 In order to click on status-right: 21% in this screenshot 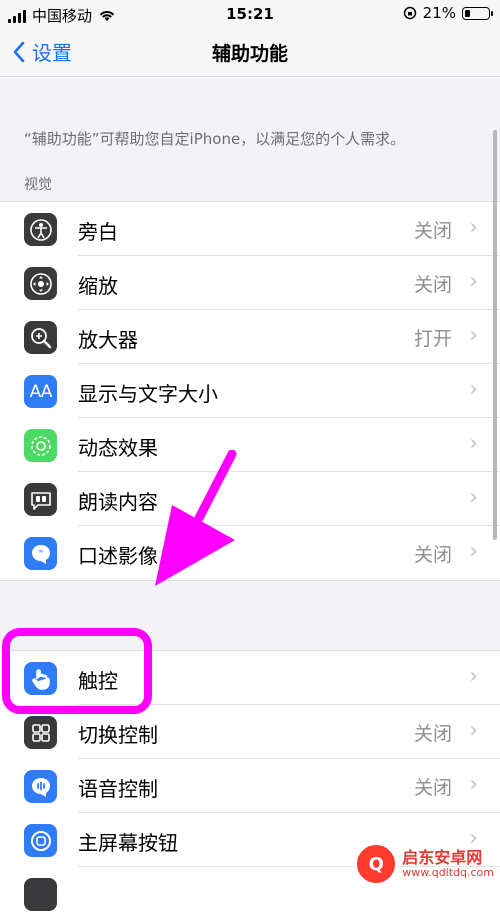, I will do `click(448, 13)`.